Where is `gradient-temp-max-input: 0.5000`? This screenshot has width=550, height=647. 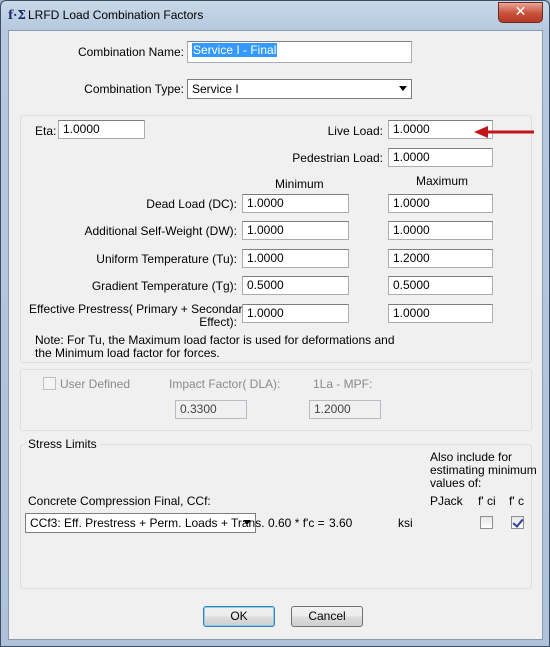 gradient-temp-max-input: 0.5000 is located at coordinates (440, 285).